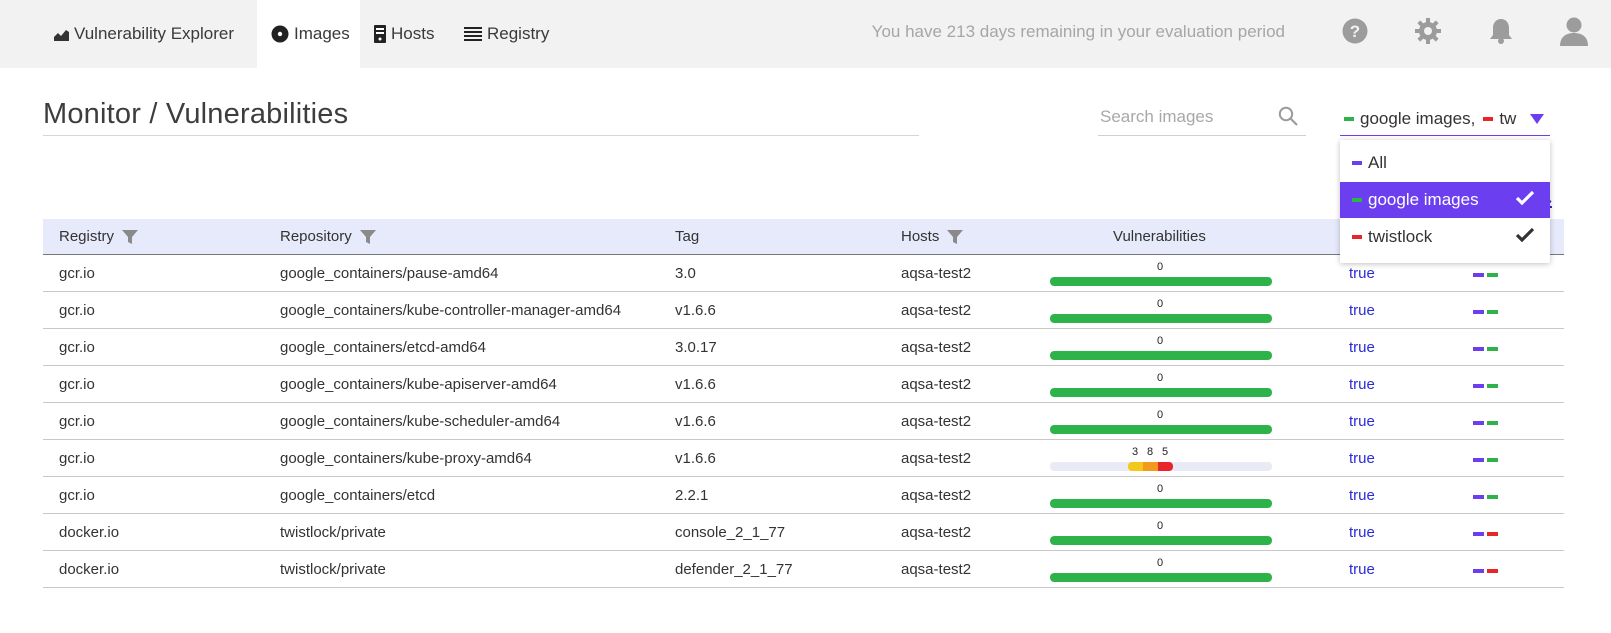  What do you see at coordinates (308, 34) in the screenshot?
I see `tab-images: Images` at bounding box center [308, 34].